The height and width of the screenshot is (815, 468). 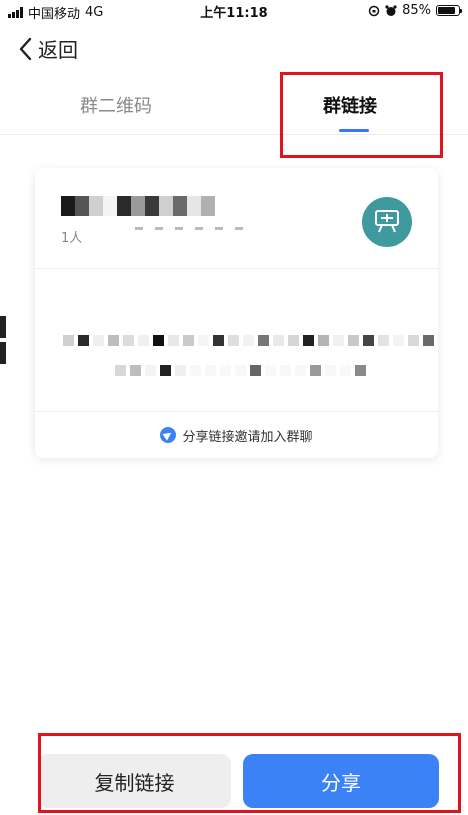 I want to click on edge-artifact, so click(x=3, y=342).